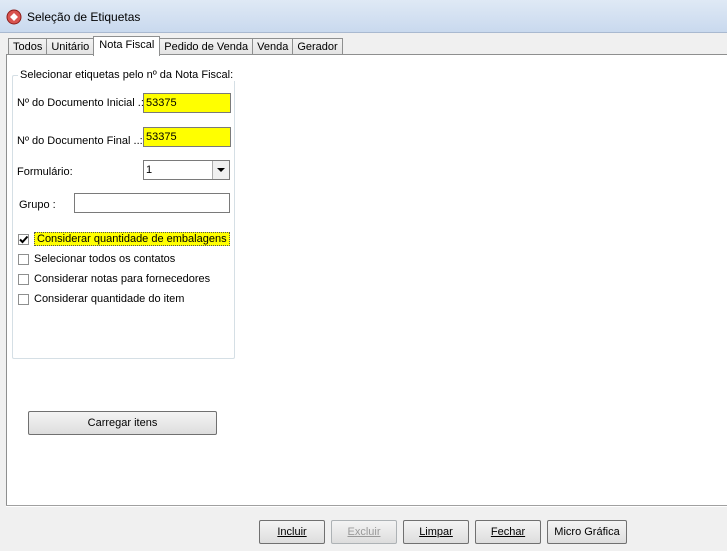 This screenshot has width=727, height=551. What do you see at coordinates (187, 137) in the screenshot?
I see `doc-final-input: 53375` at bounding box center [187, 137].